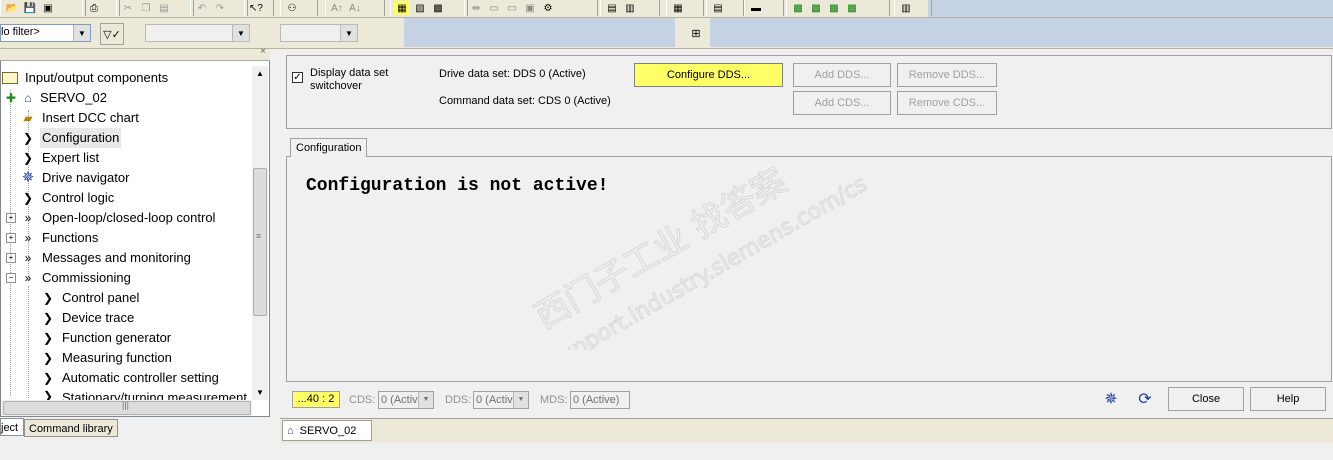  I want to click on measure-3-icon: ▩, so click(834, 8).